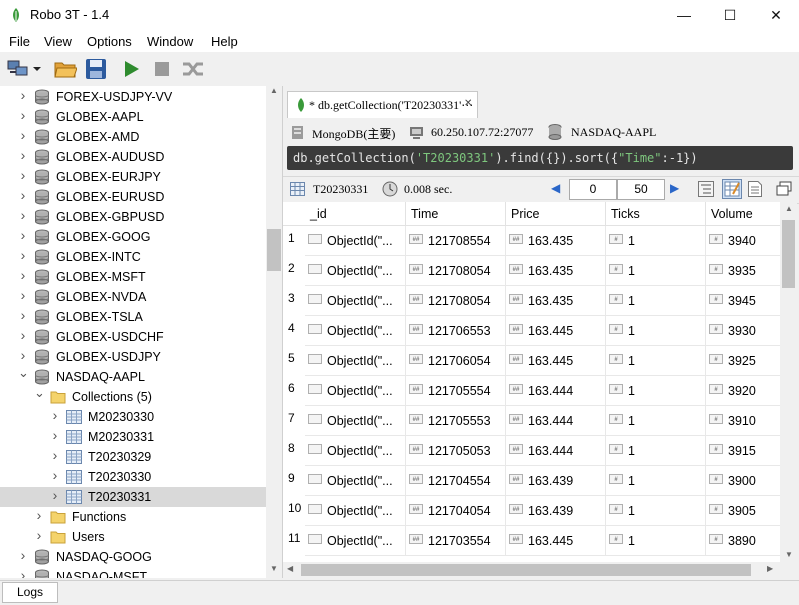 Image resolution: width=799 pixels, height=605 pixels. Describe the element at coordinates (770, 568) in the screenshot. I see `scroll-right-arrow-icon: ▶` at that location.